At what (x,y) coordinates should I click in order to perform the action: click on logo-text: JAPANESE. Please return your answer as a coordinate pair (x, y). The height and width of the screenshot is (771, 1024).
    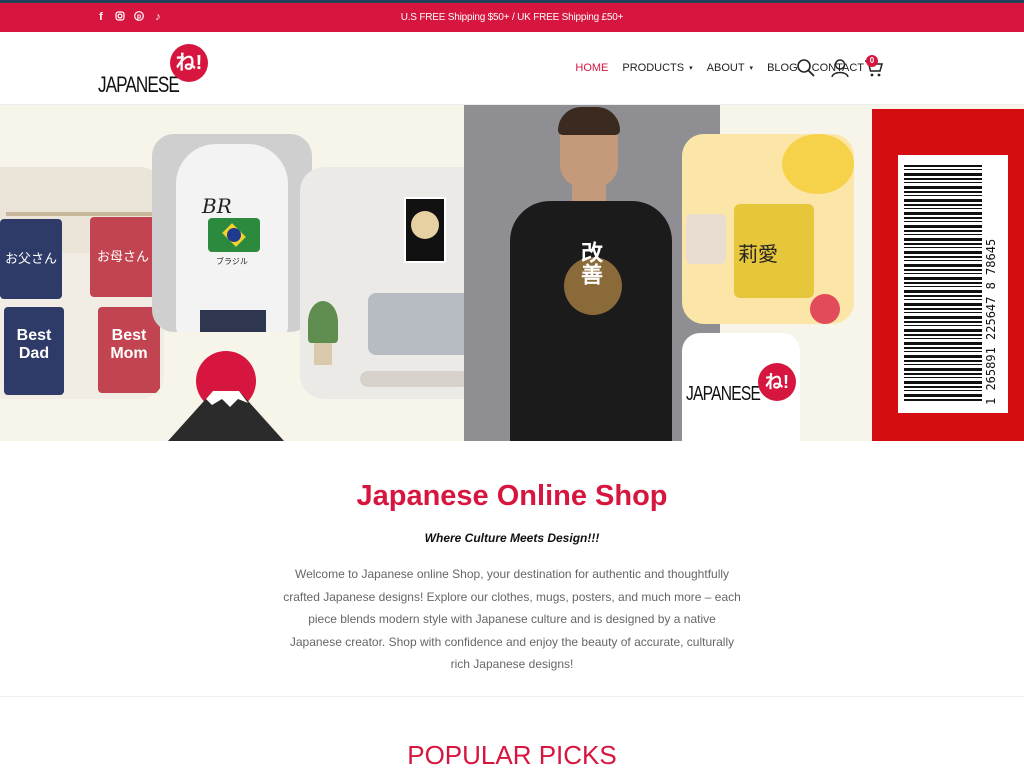
    Looking at the image, I should click on (139, 84).